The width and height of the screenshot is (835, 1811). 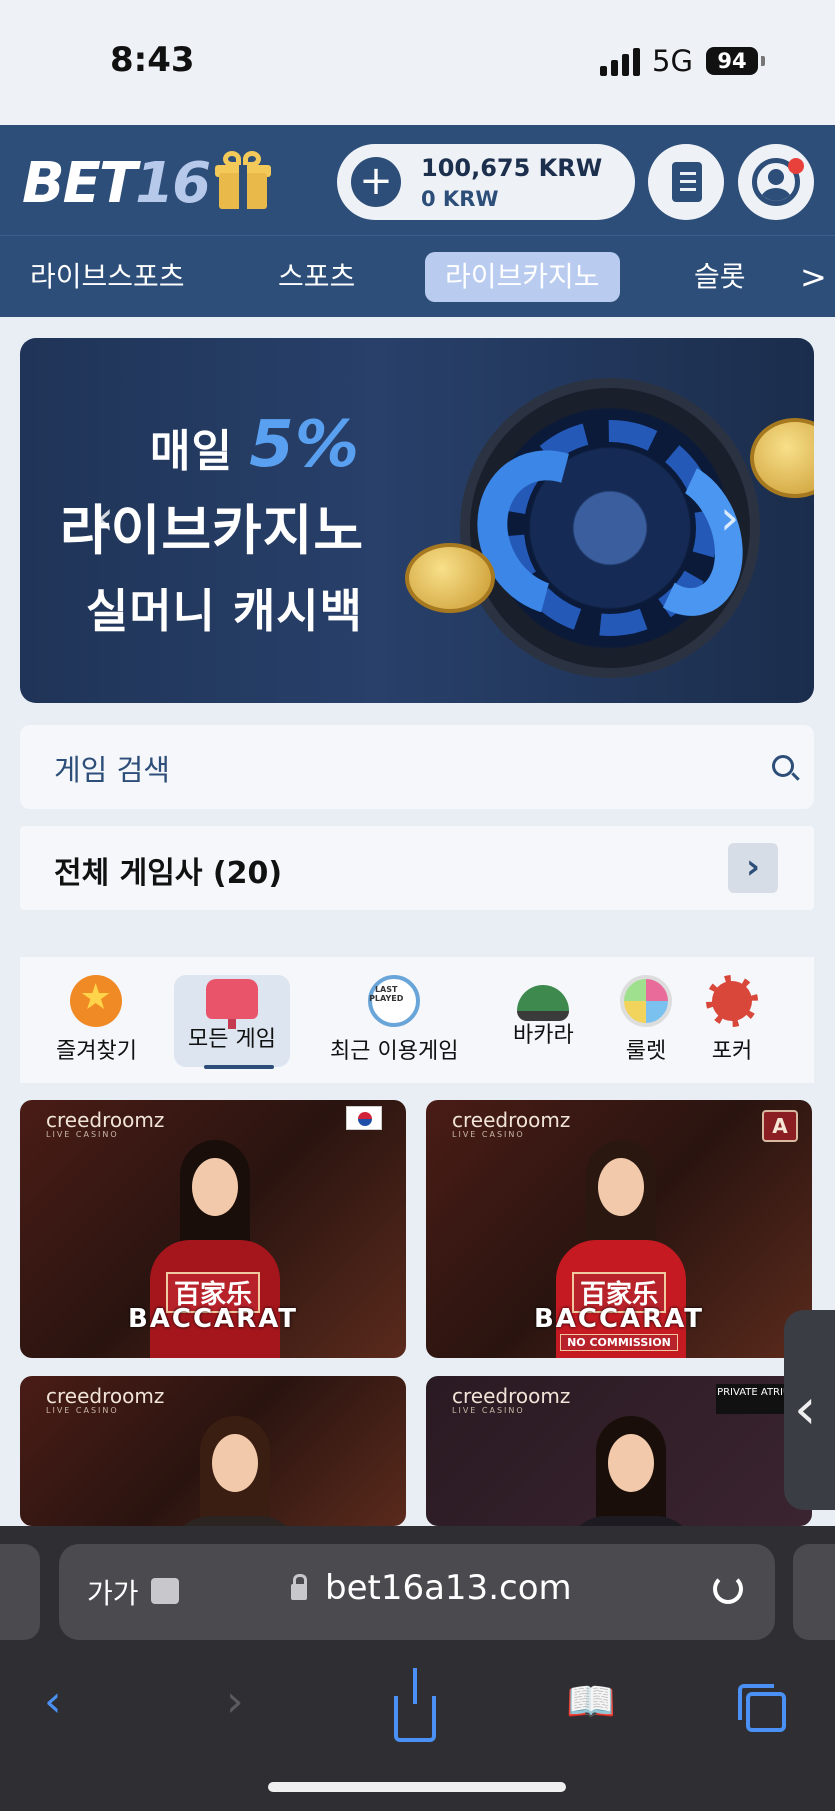 What do you see at coordinates (796, 166) in the screenshot?
I see `notification-dot` at bounding box center [796, 166].